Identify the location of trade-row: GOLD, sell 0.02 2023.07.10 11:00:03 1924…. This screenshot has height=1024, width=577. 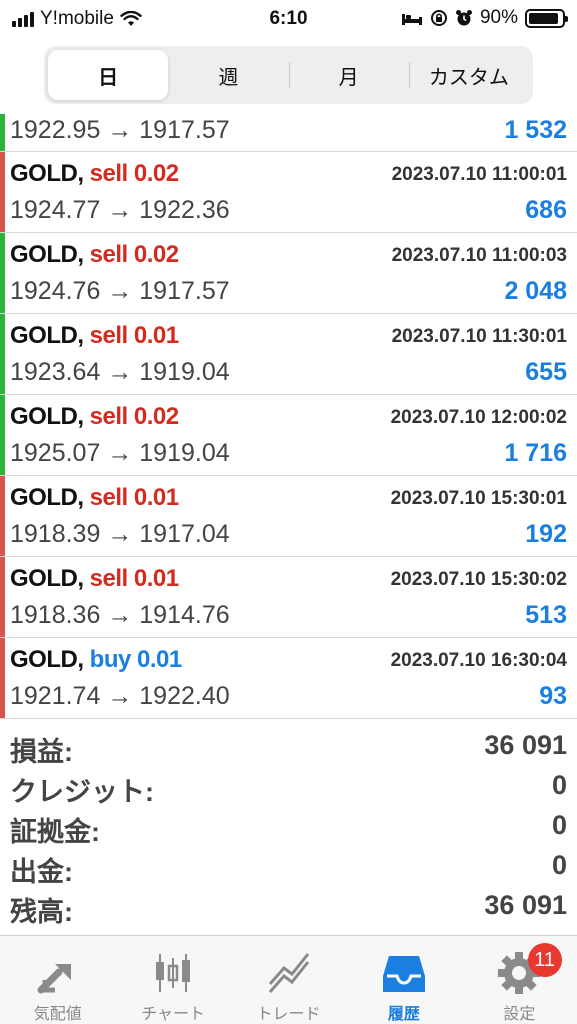
(288, 273).